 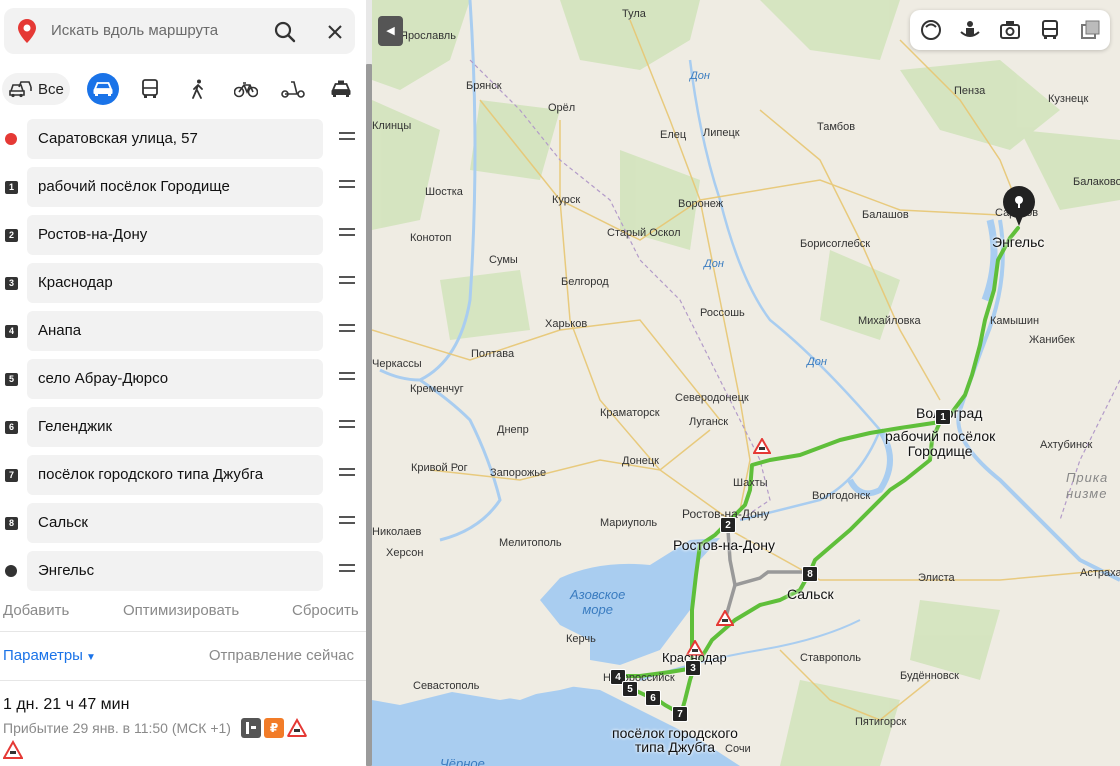 I want to click on finish-pin, so click(x=1019, y=206).